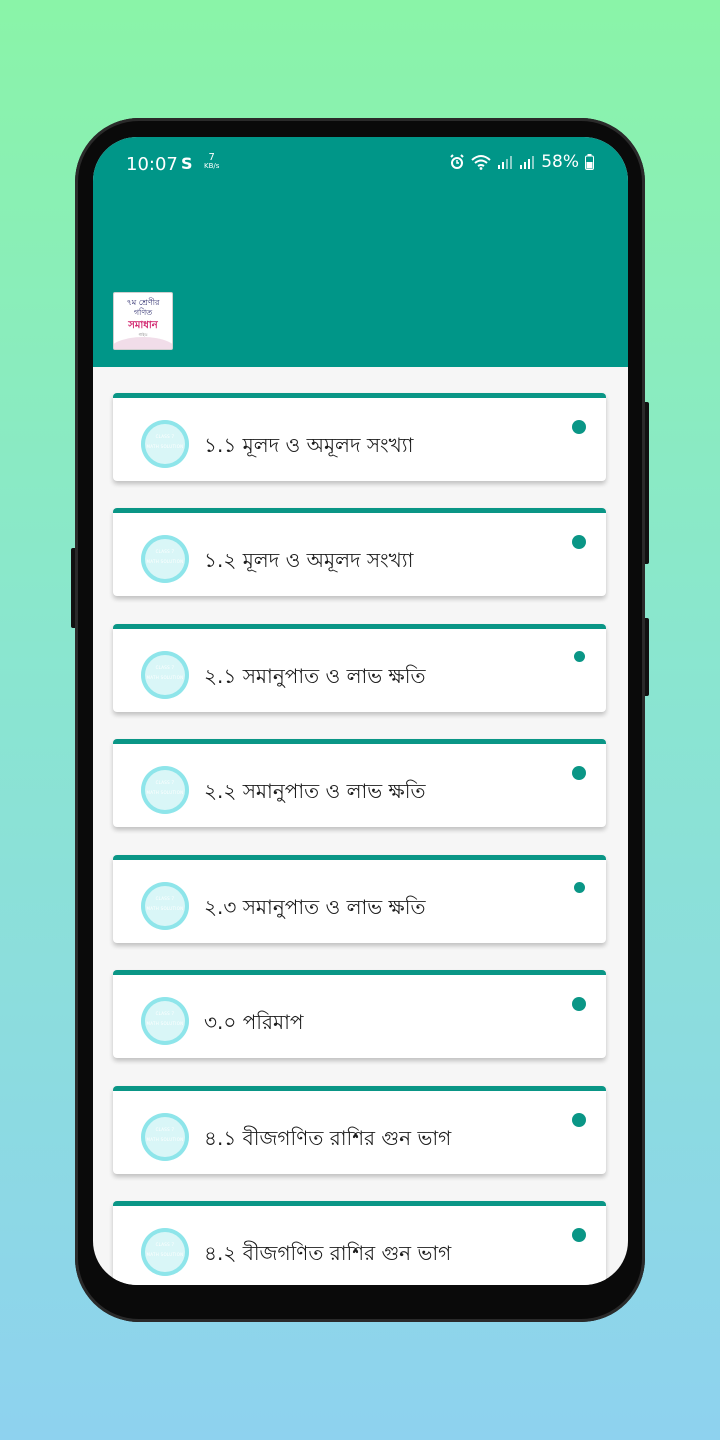  I want to click on status-icons: 58%, so click(521, 162).